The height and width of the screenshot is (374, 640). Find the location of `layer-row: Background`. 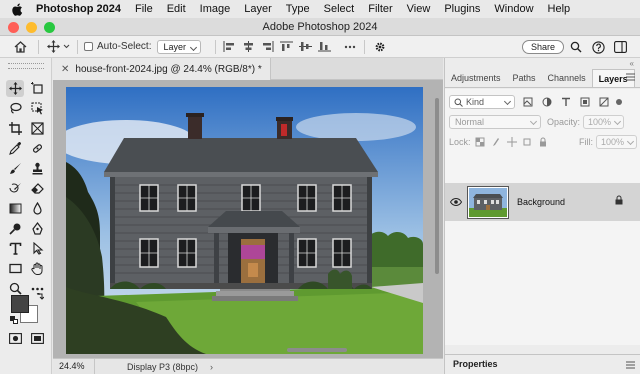

layer-row: Background is located at coordinates (542, 202).